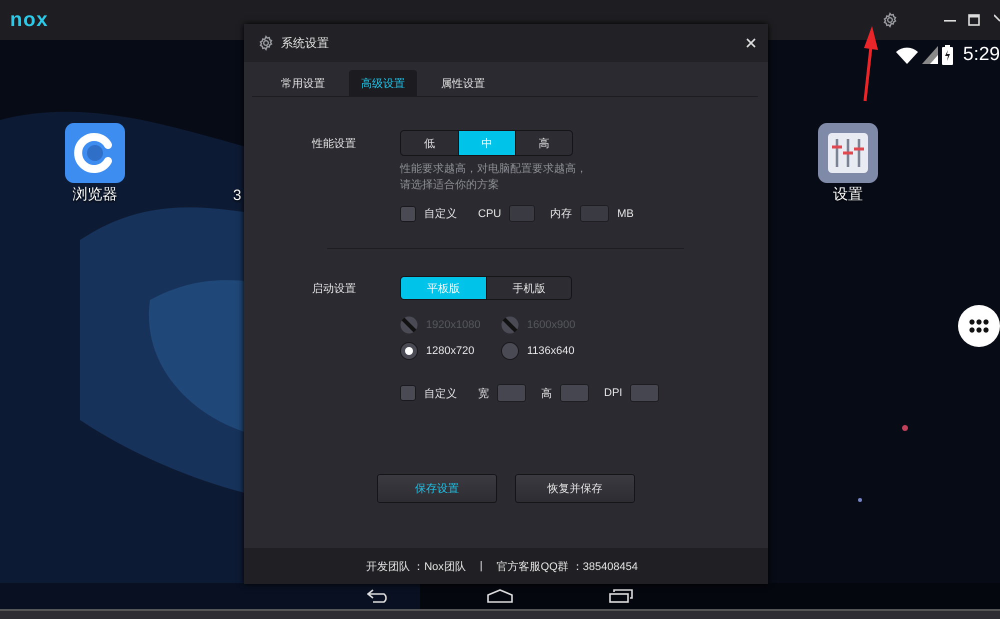 Image resolution: width=1000 pixels, height=619 pixels. I want to click on signal-icon, so click(930, 55).